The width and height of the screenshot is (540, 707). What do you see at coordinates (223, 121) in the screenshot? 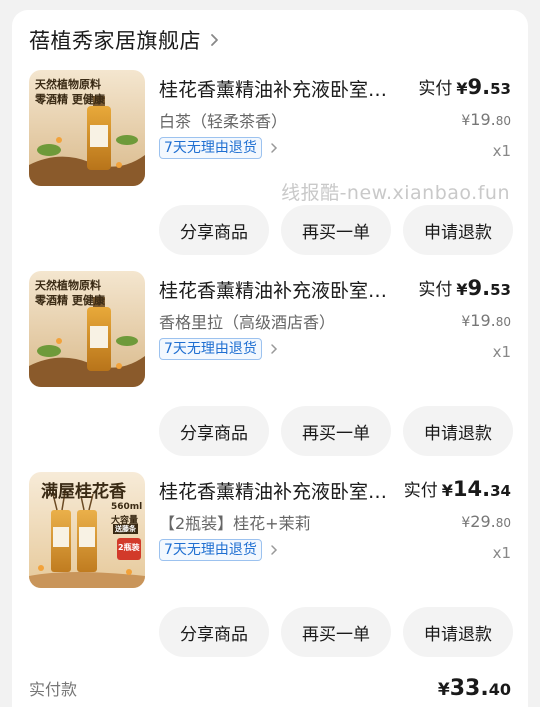
I see `product-spec: 白茶（轻柔茶香）` at bounding box center [223, 121].